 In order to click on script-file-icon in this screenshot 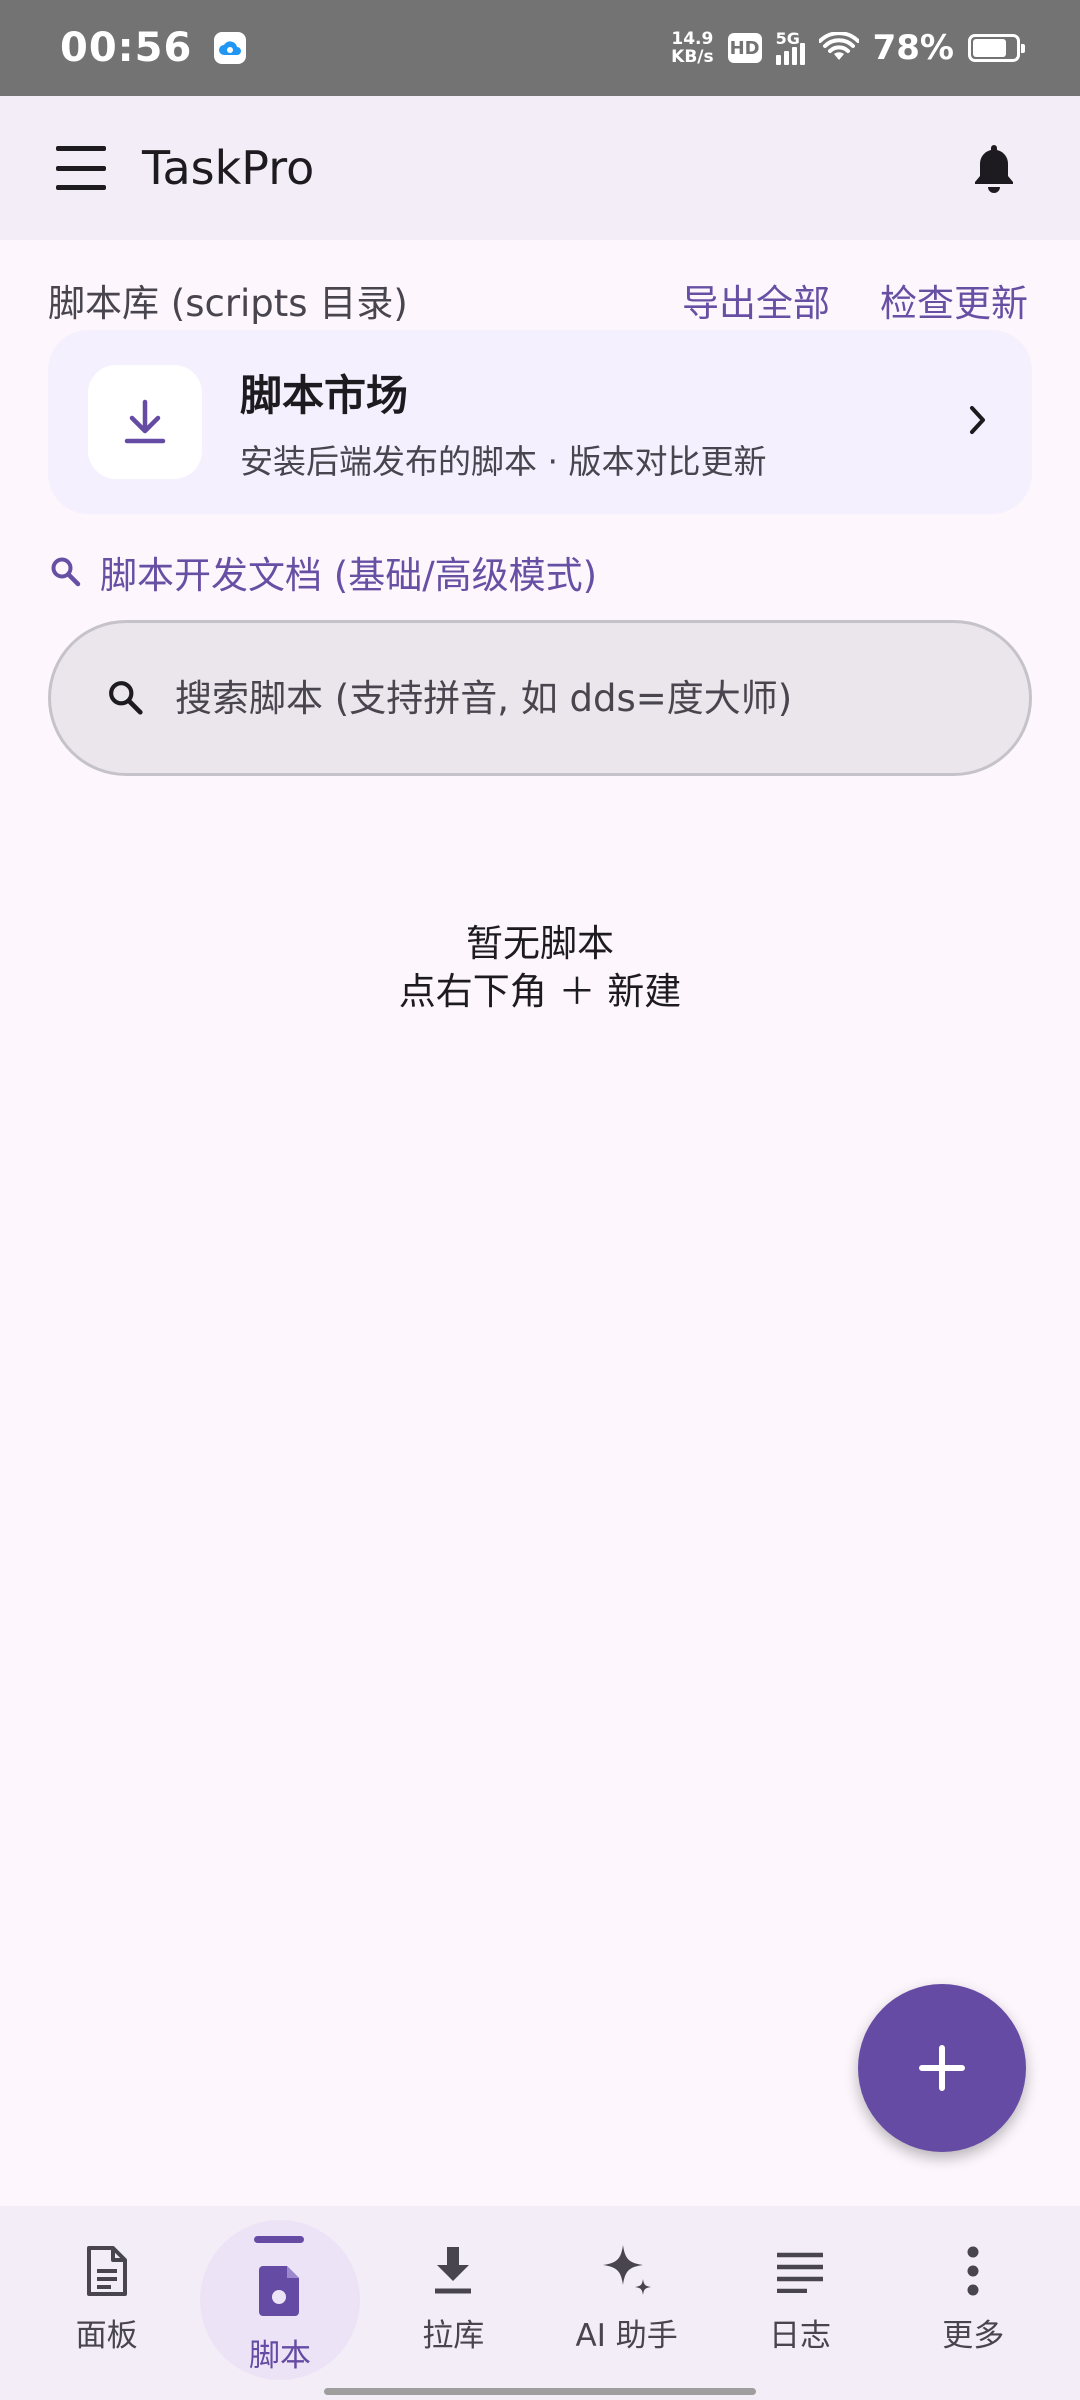, I will do `click(280, 2291)`.